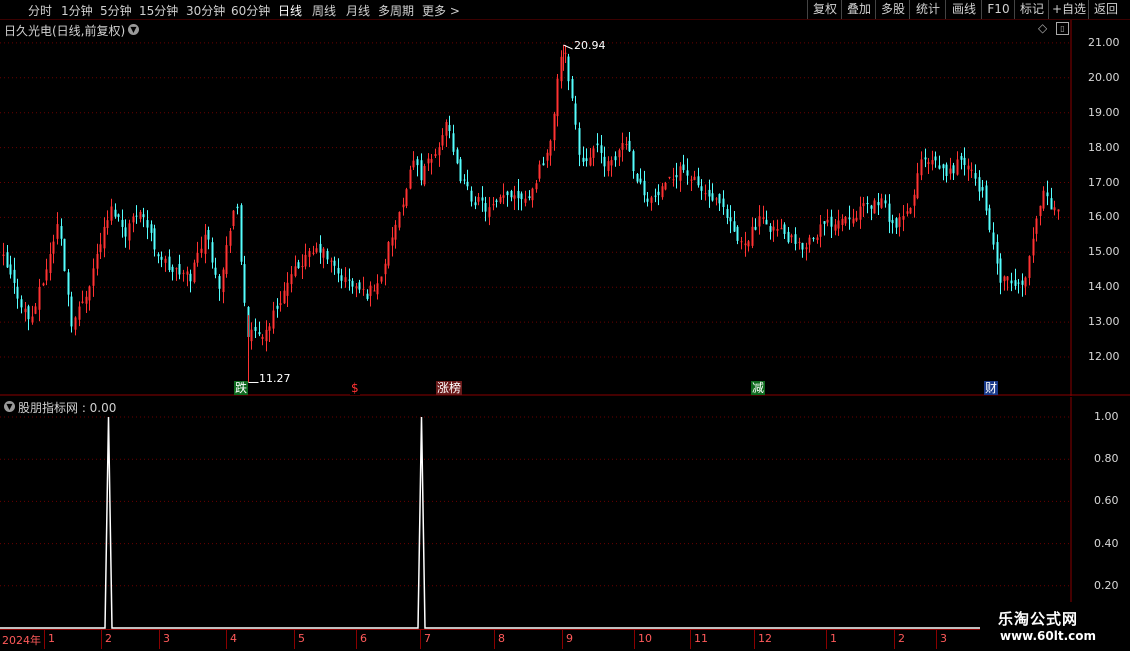 Image resolution: width=1130 pixels, height=651 pixels. I want to click on mark-button: 标记, so click(1031, 9).